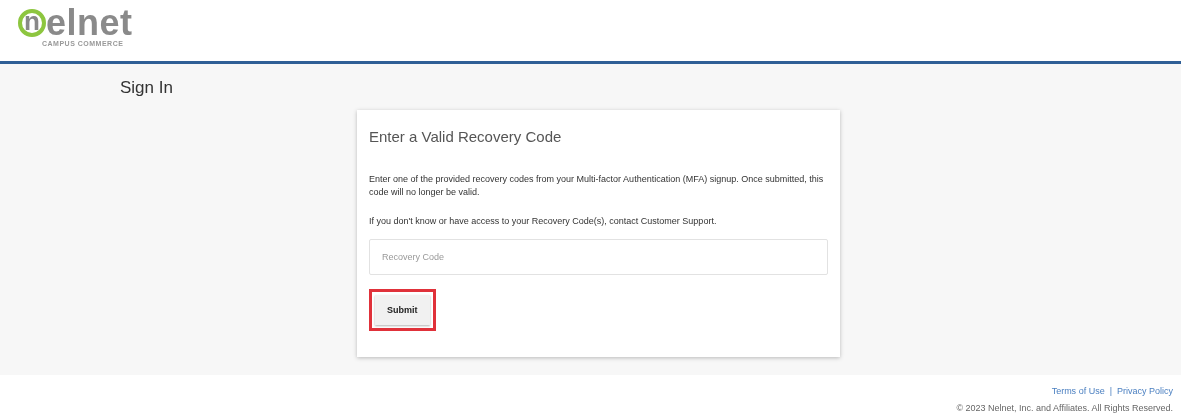 The height and width of the screenshot is (419, 1181). Describe the element at coordinates (32, 23) in the screenshot. I see `logo-mark: n` at that location.